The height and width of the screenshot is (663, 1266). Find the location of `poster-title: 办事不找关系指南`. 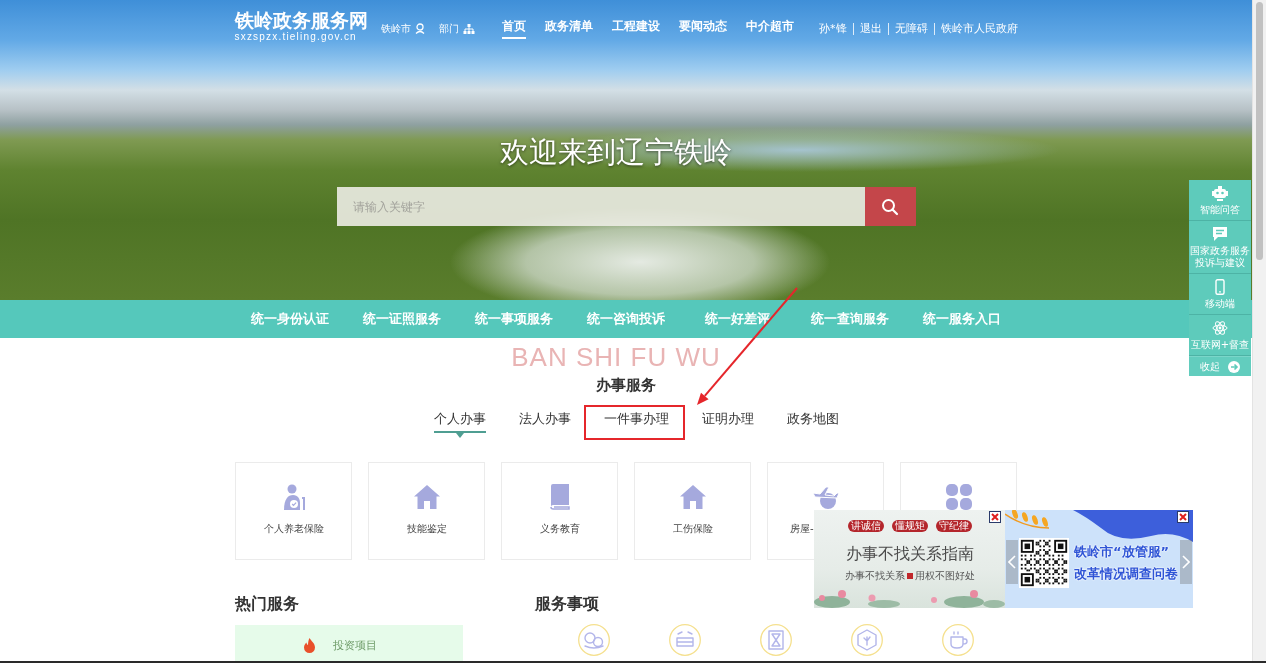

poster-title: 办事不找关系指南 is located at coordinates (909, 554).